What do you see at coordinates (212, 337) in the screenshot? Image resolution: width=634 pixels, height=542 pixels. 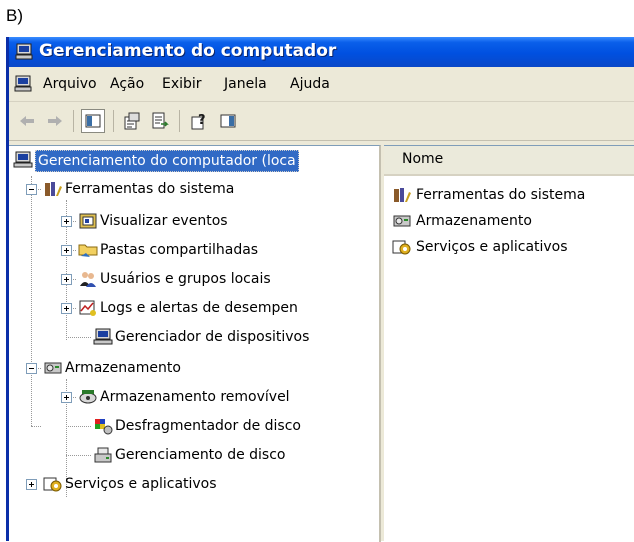 I see `tree-item-label: Gerenciador de dispositivos` at bounding box center [212, 337].